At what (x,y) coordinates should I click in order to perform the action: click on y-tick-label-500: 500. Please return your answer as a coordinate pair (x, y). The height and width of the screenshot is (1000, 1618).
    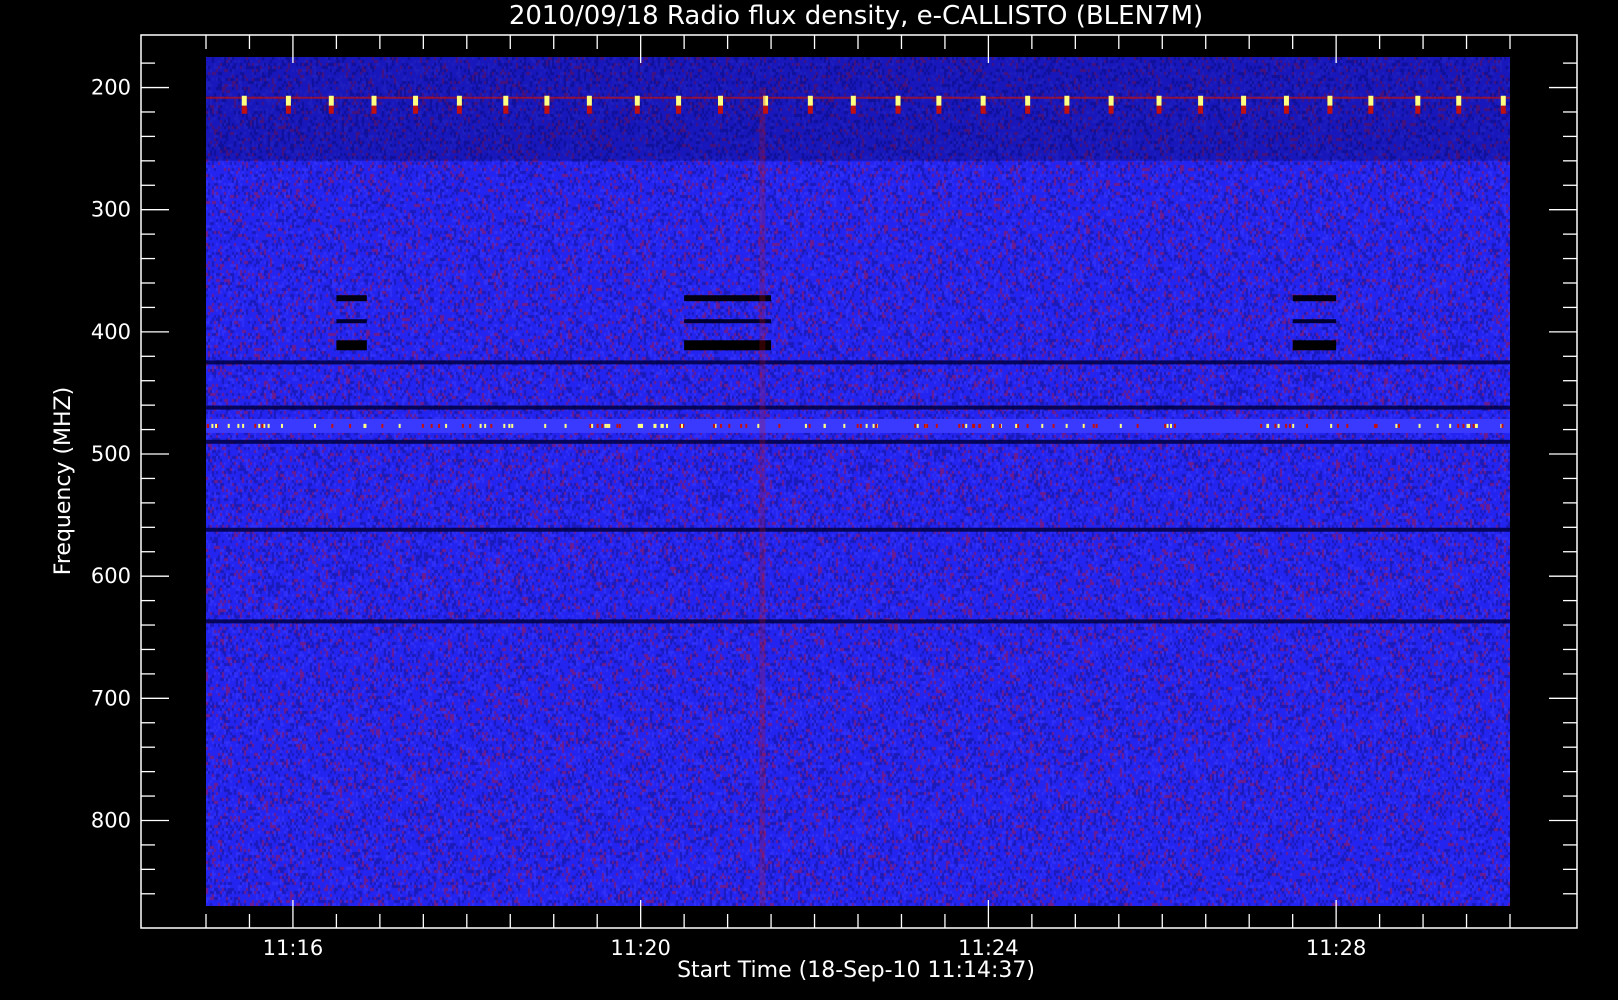
    Looking at the image, I should click on (111, 454).